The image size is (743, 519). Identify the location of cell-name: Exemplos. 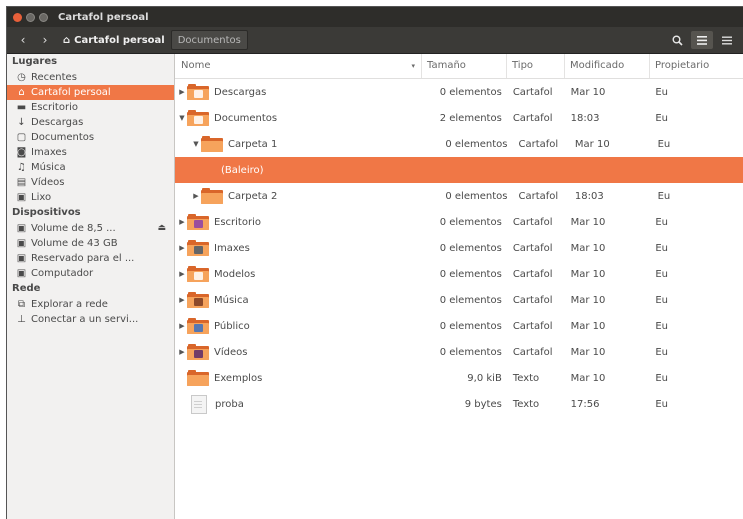
(299, 378).